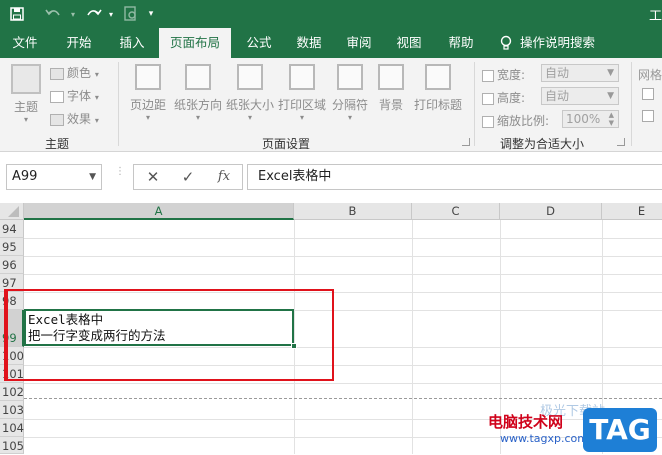  What do you see at coordinates (353, 211) in the screenshot?
I see `column-header-b: B` at bounding box center [353, 211].